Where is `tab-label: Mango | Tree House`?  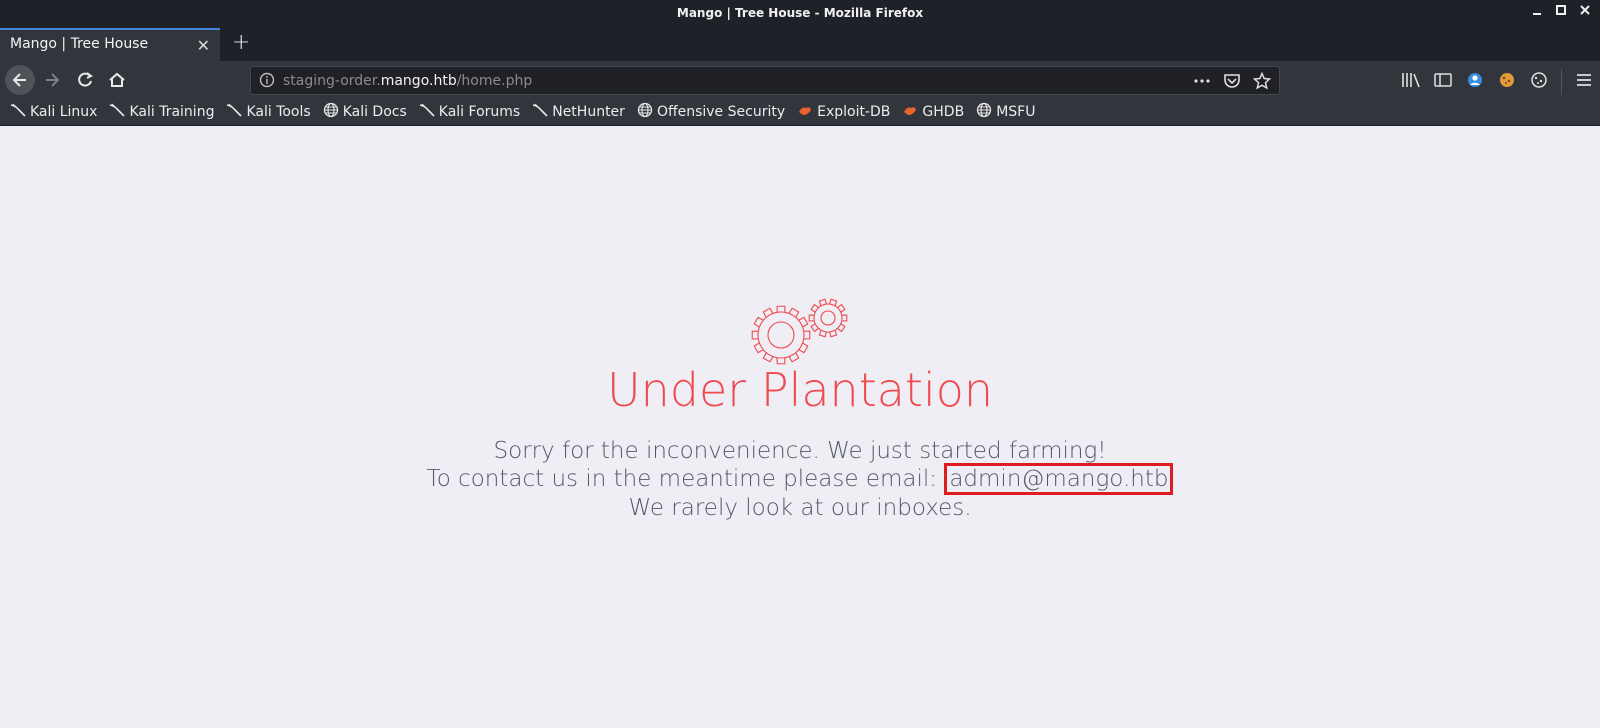
tab-label: Mango | Tree House is located at coordinates (79, 44).